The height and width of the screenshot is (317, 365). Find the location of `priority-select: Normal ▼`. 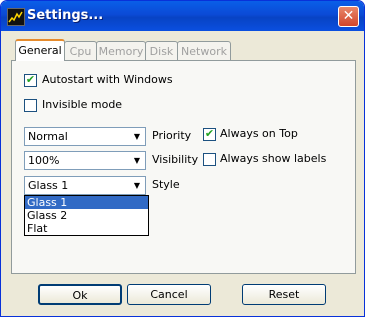

priority-select: Normal ▼ is located at coordinates (85, 136).